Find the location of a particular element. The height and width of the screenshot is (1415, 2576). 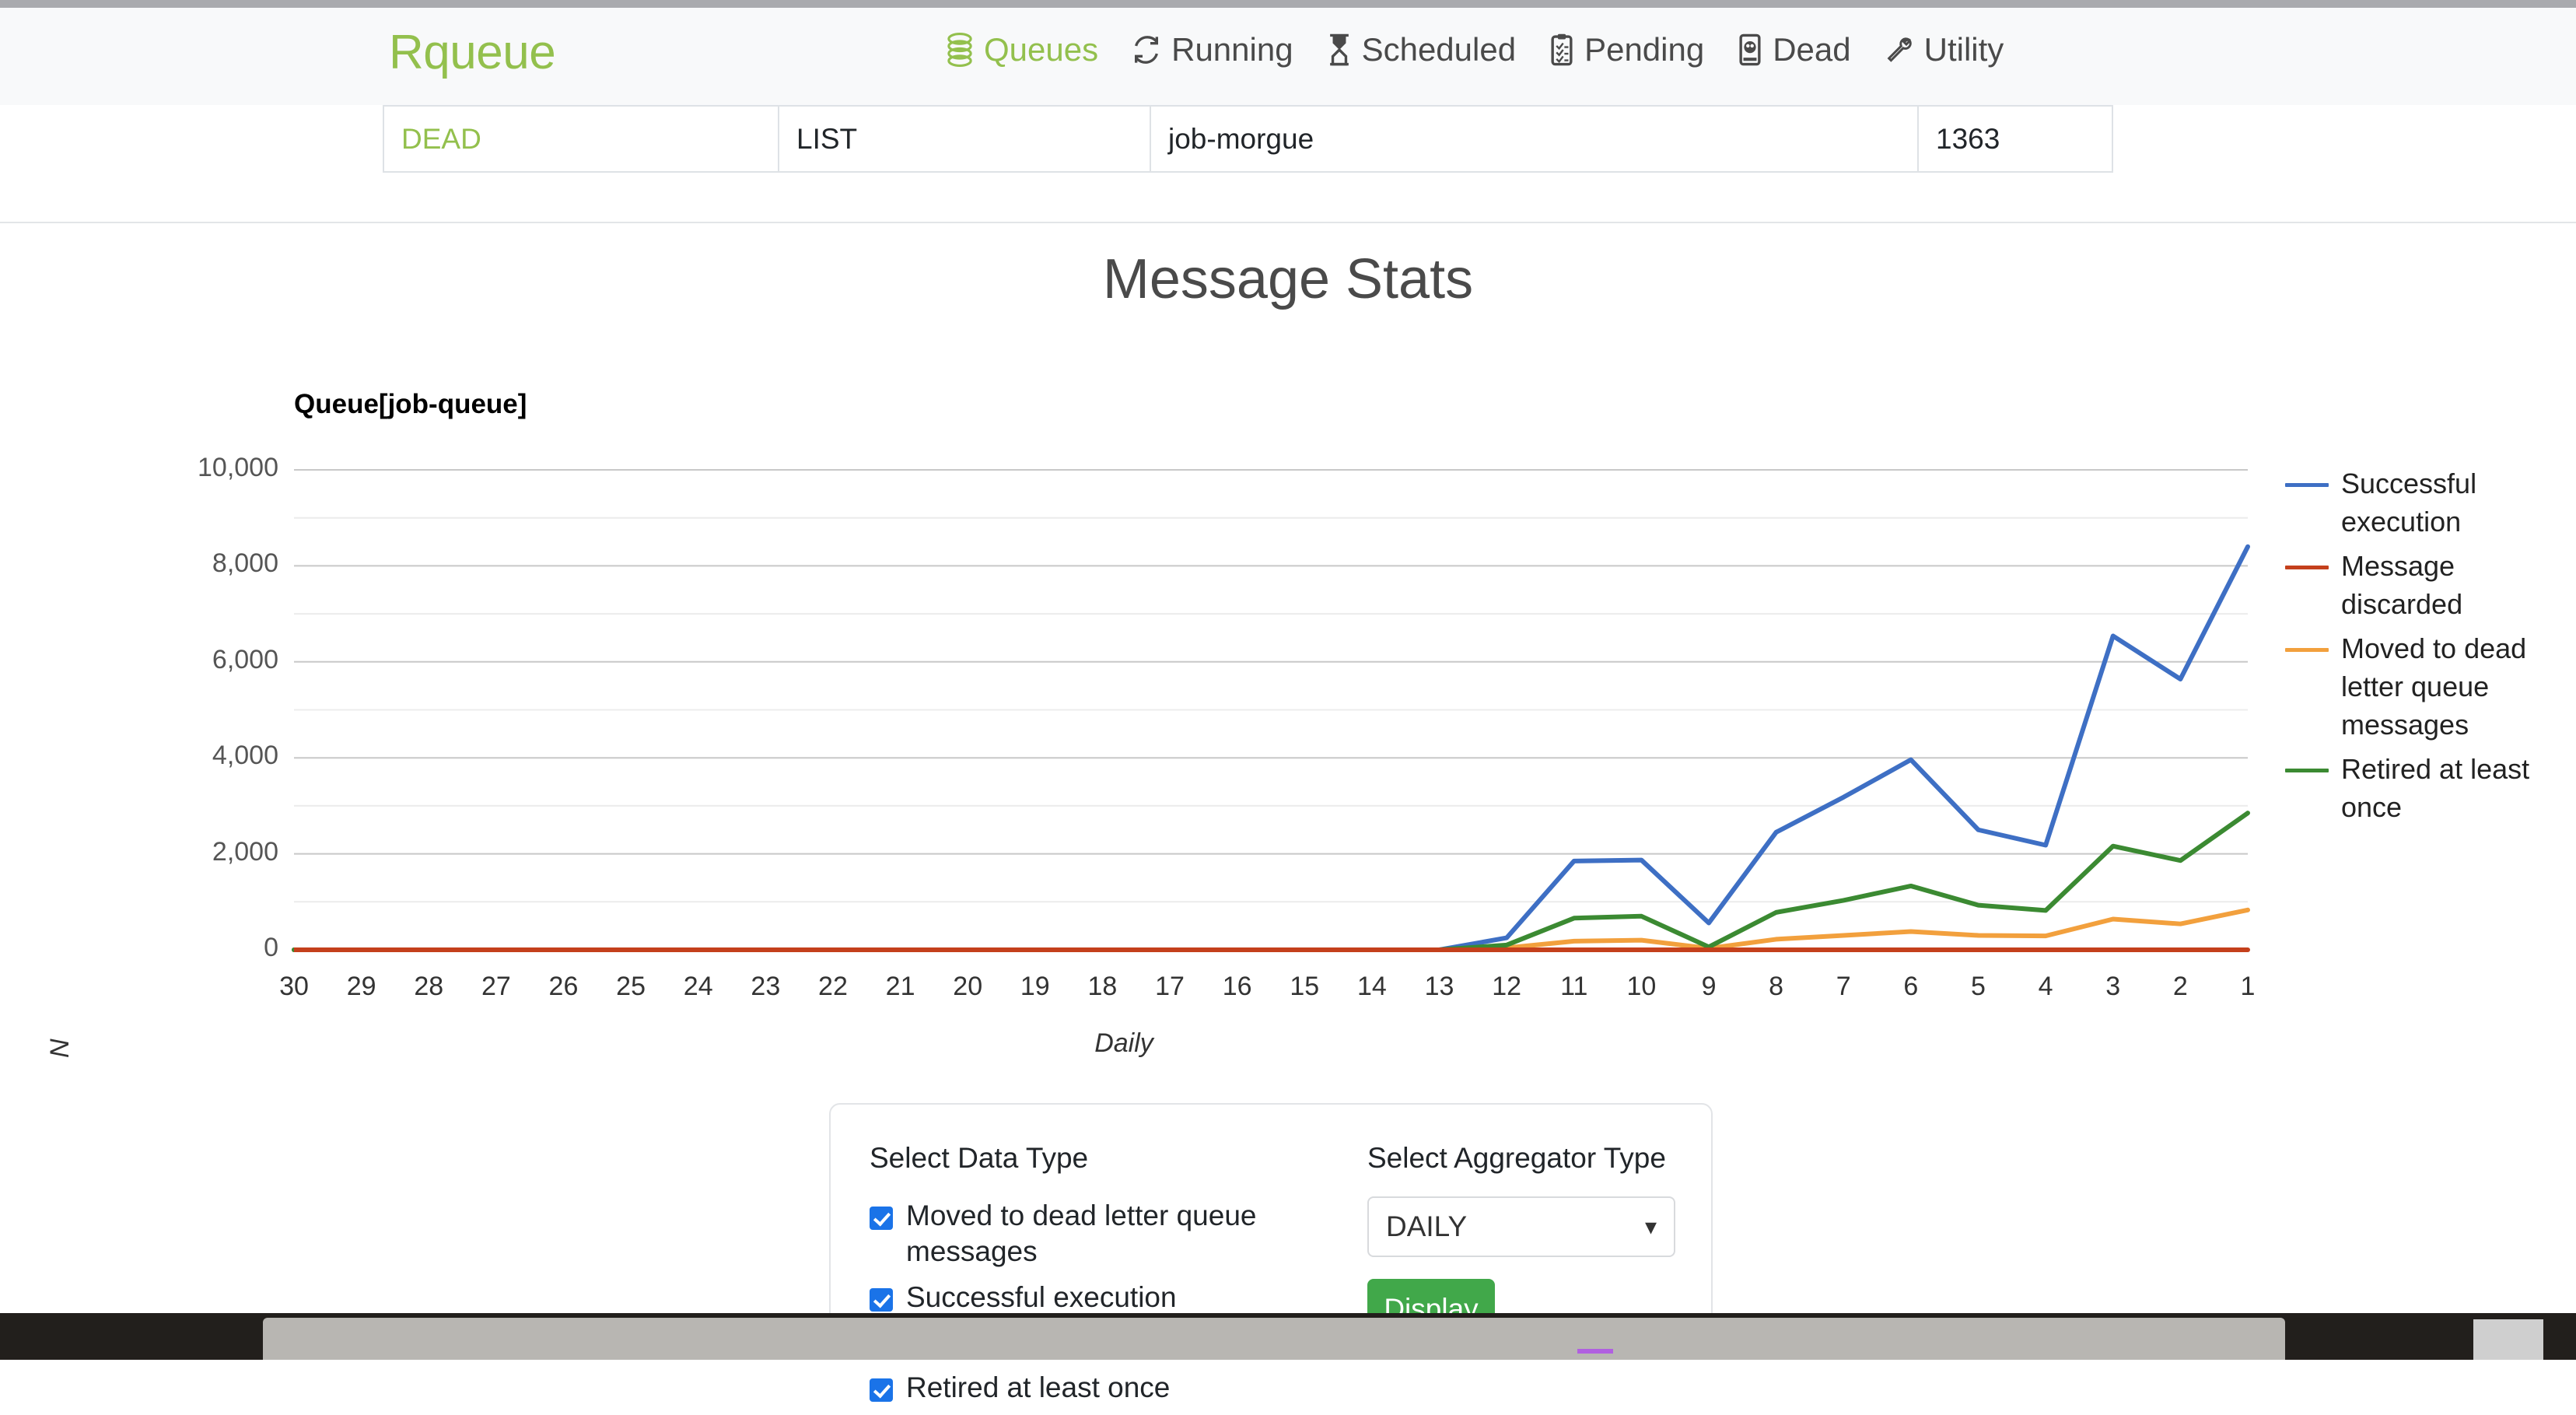

os-taskbar is located at coordinates (1288, 1337).